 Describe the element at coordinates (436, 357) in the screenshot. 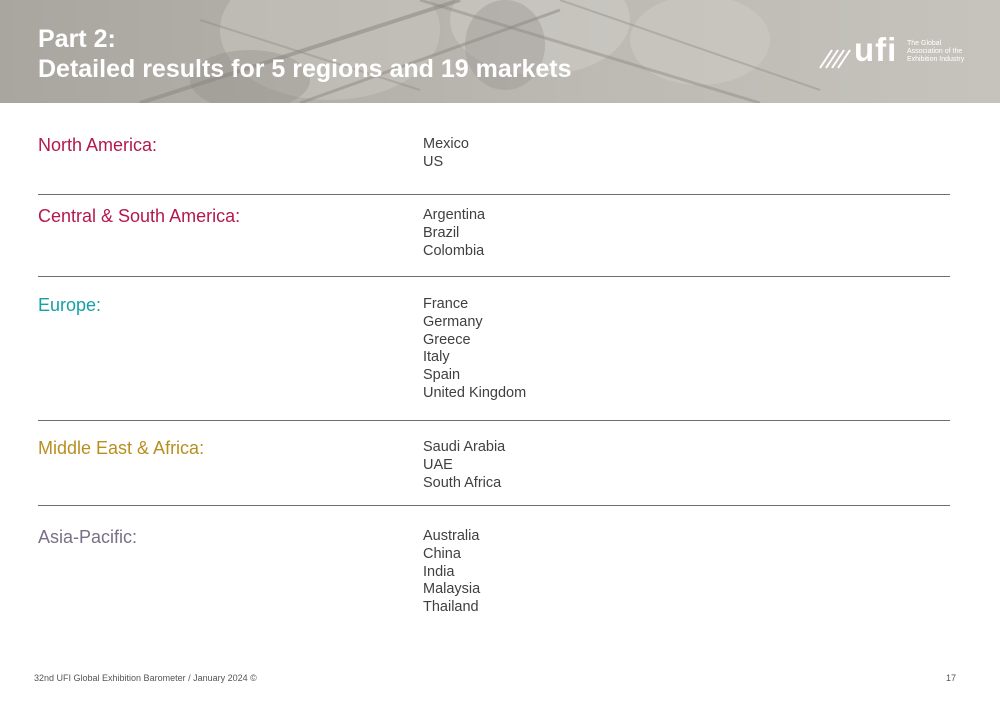

I see `market-item: Italy` at that location.